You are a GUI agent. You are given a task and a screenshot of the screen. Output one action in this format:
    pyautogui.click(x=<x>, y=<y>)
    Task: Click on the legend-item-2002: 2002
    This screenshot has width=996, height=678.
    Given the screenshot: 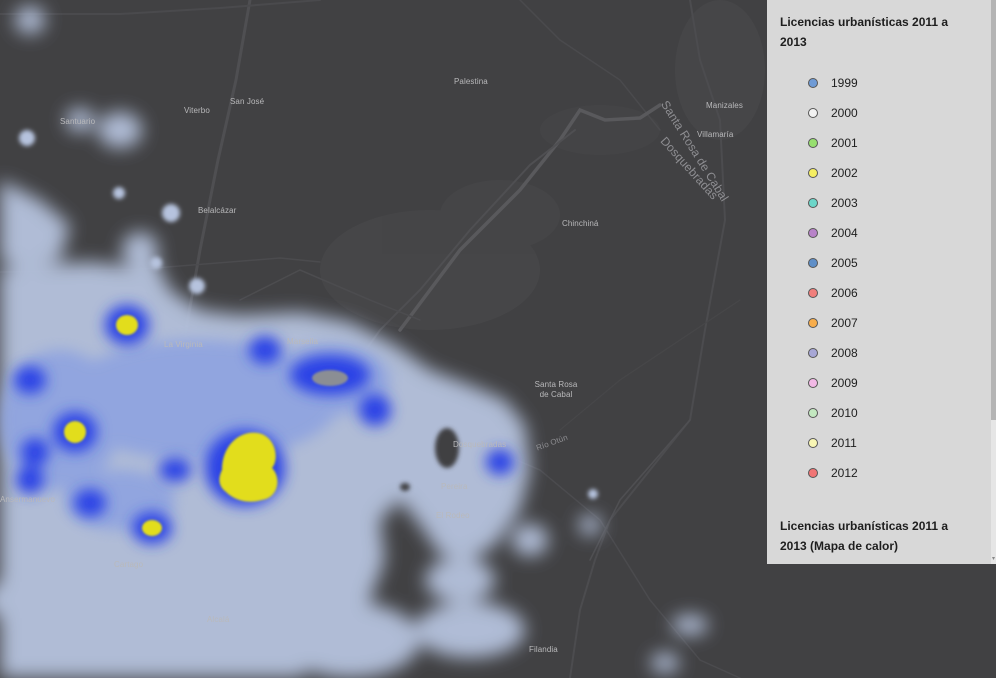 What is the action you would take?
    pyautogui.click(x=879, y=173)
    